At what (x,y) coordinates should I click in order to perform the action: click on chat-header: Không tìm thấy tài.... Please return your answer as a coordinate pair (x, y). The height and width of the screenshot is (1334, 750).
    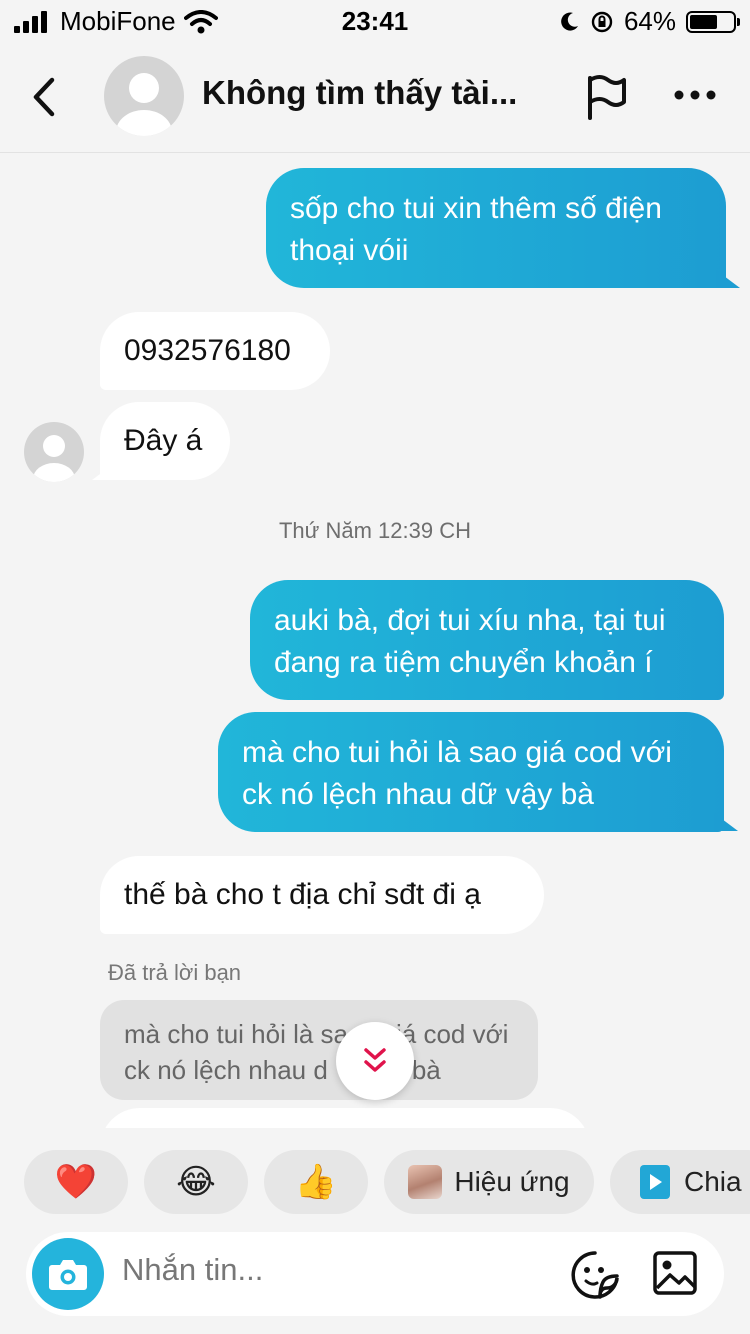
    Looking at the image, I should click on (375, 98).